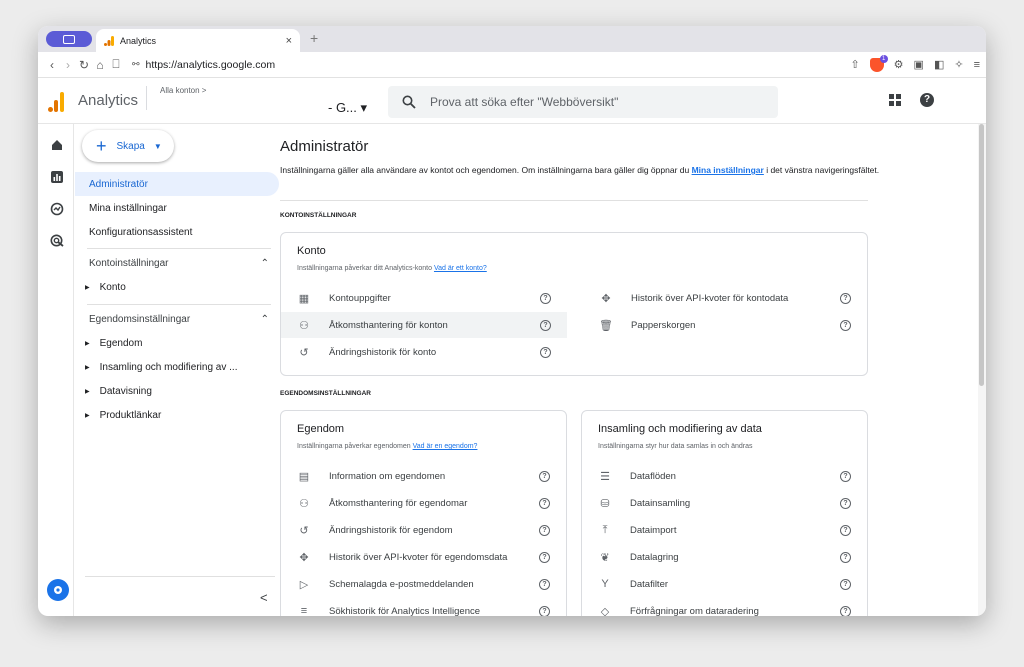  What do you see at coordinates (724, 607) in the screenshot?
I see `row-data-deletion: ◇ Förfrågningar om dataradering?` at bounding box center [724, 607].